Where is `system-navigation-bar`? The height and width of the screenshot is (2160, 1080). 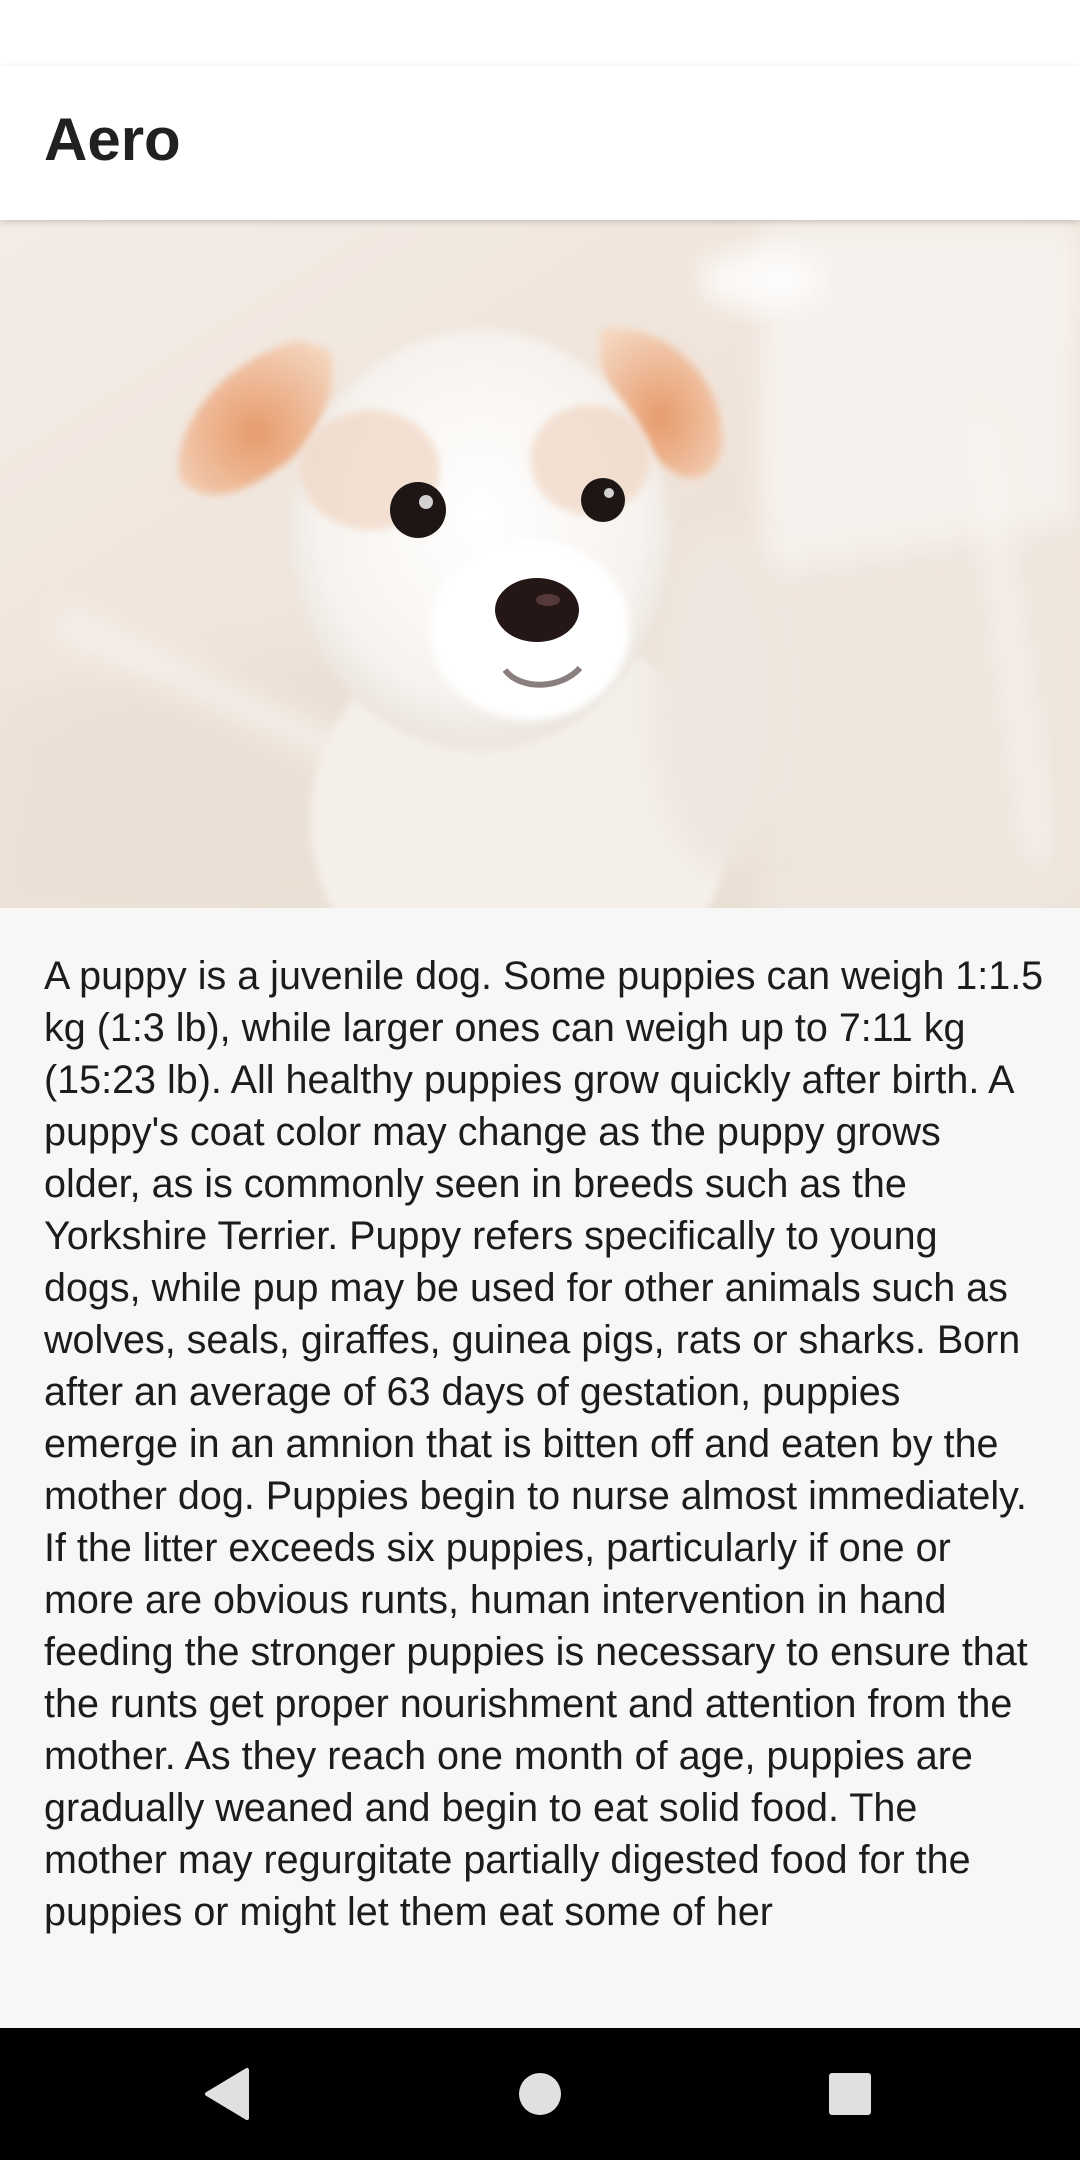
system-navigation-bar is located at coordinates (540, 2094).